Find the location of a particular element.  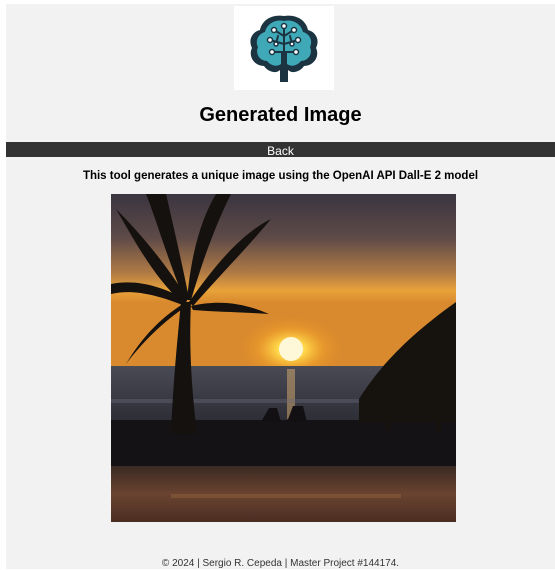

brain-circuit-tree-icon is located at coordinates (284, 48).